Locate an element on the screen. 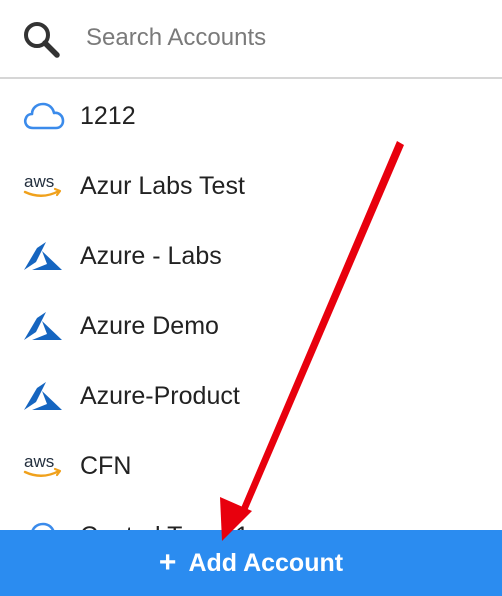 This screenshot has height=596, width=502. add-account-button: + Add Account is located at coordinates (251, 563).